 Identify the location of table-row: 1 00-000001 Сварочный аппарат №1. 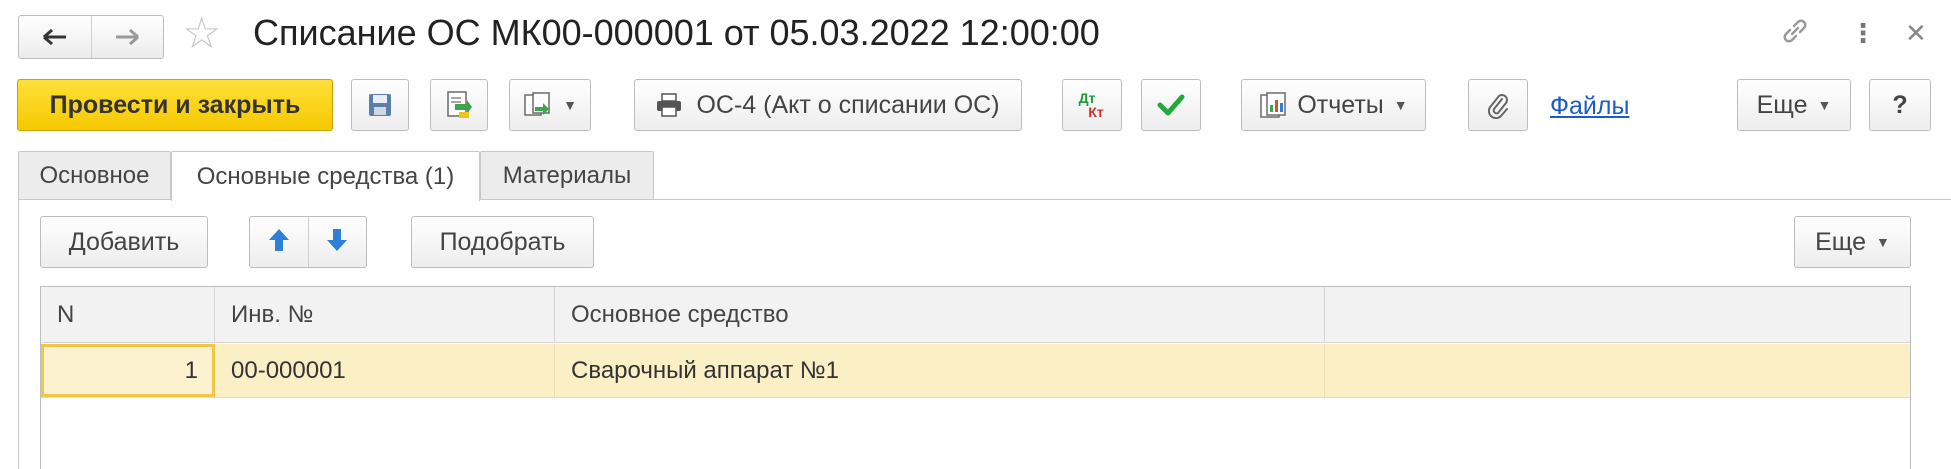
(975, 371).